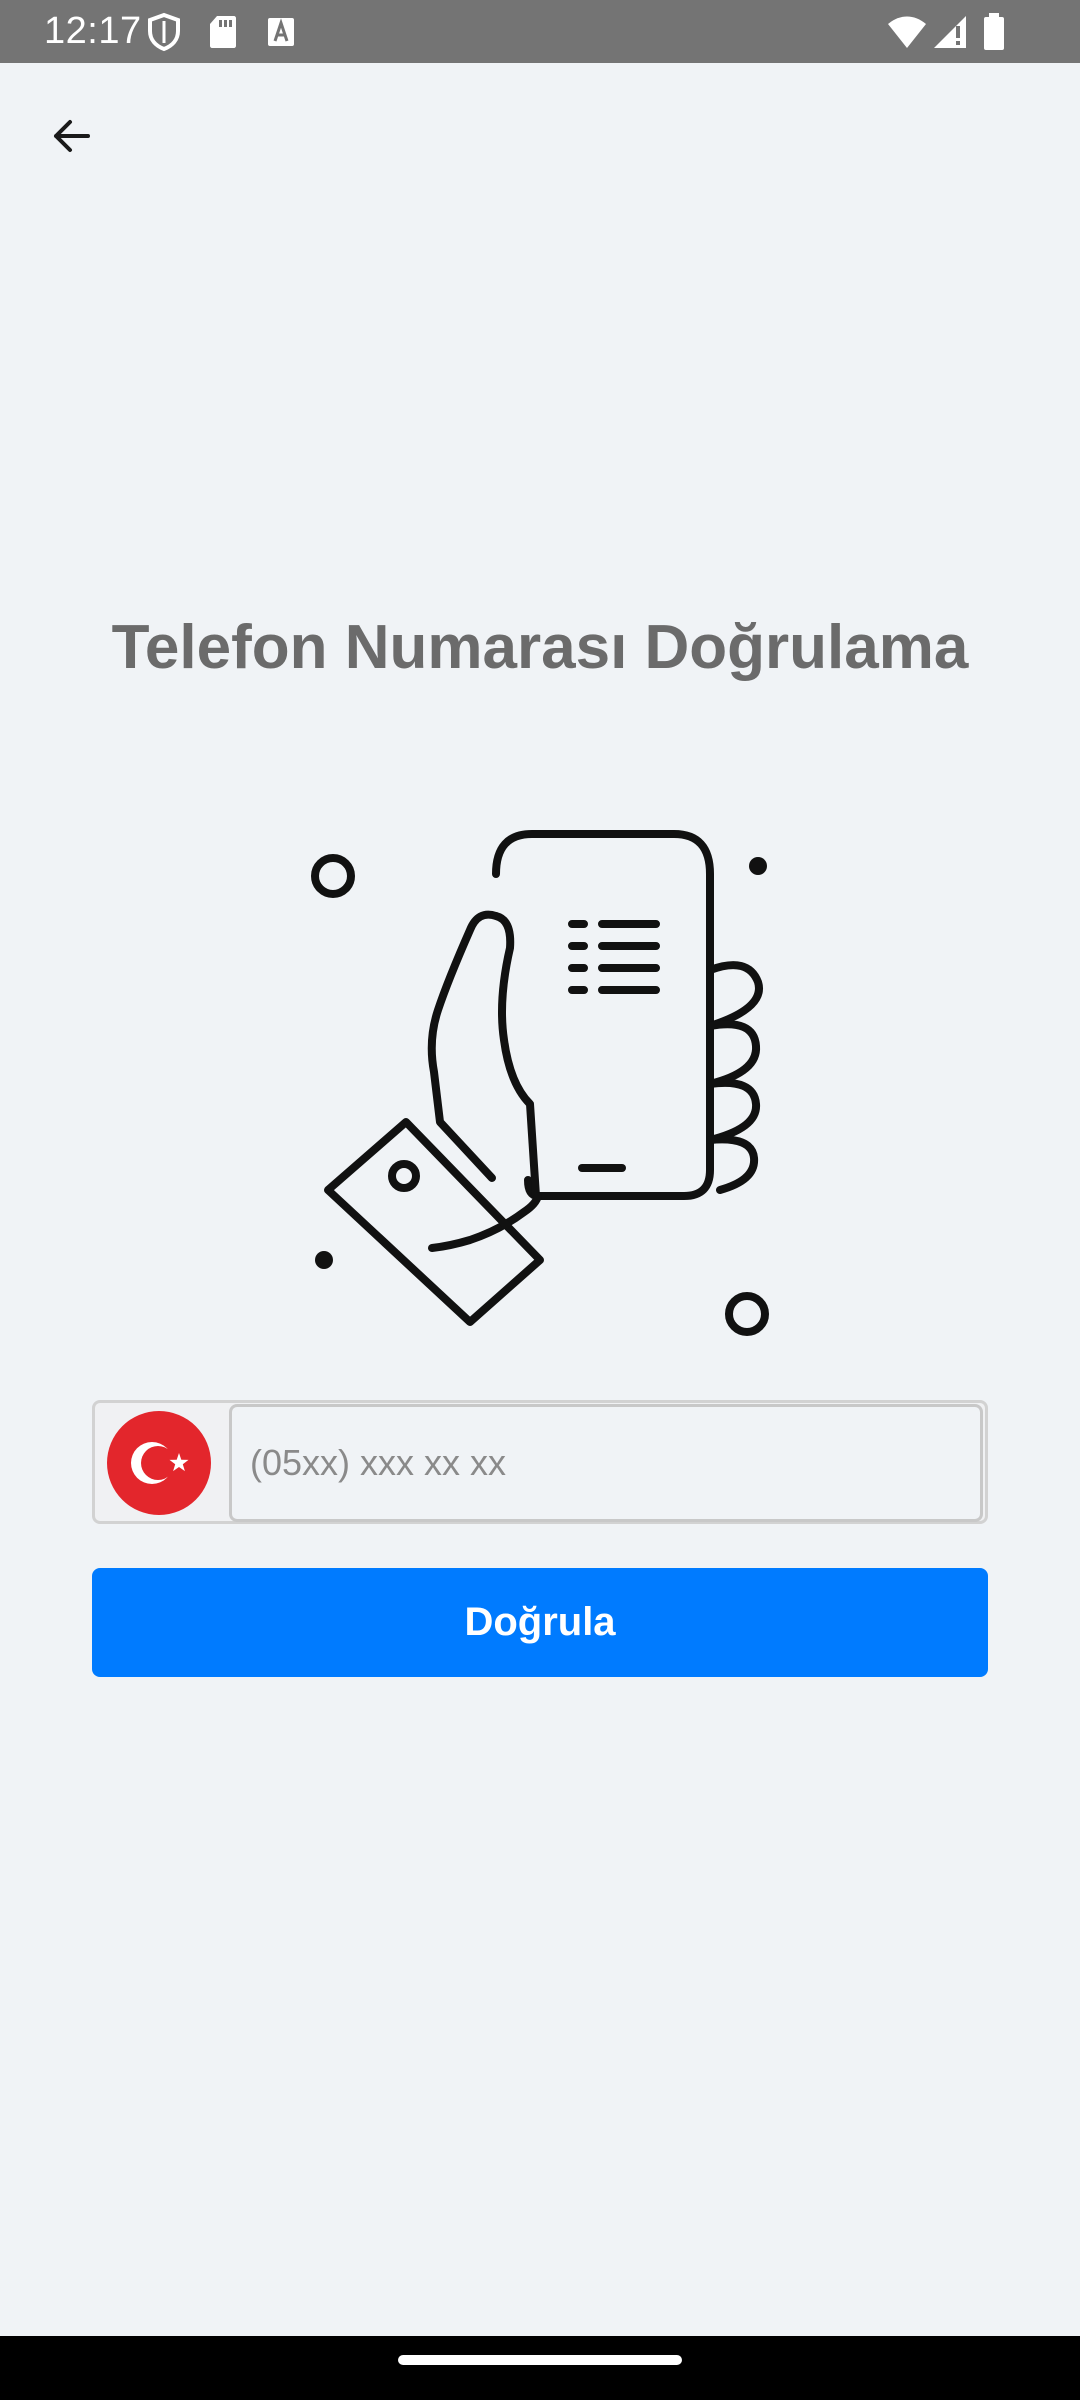 The image size is (1080, 2400). I want to click on verify-button: Doğrula, so click(540, 1622).